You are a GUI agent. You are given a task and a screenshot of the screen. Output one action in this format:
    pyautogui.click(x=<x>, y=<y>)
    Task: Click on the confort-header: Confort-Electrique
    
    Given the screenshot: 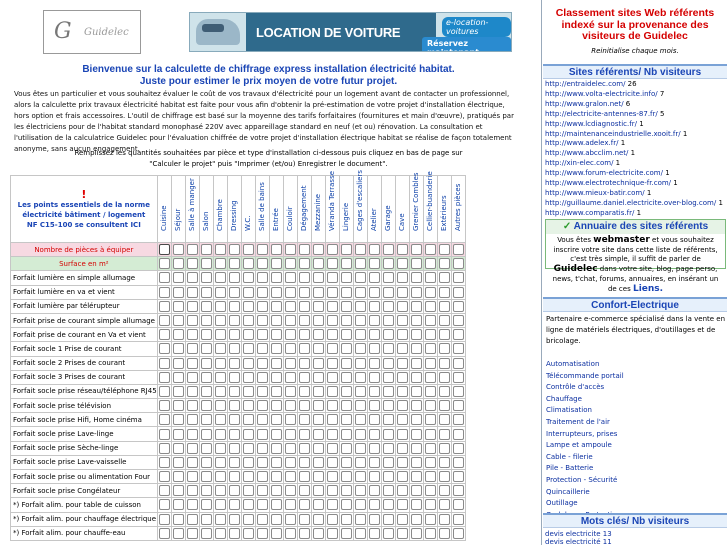 What is the action you would take?
    pyautogui.click(x=635, y=304)
    